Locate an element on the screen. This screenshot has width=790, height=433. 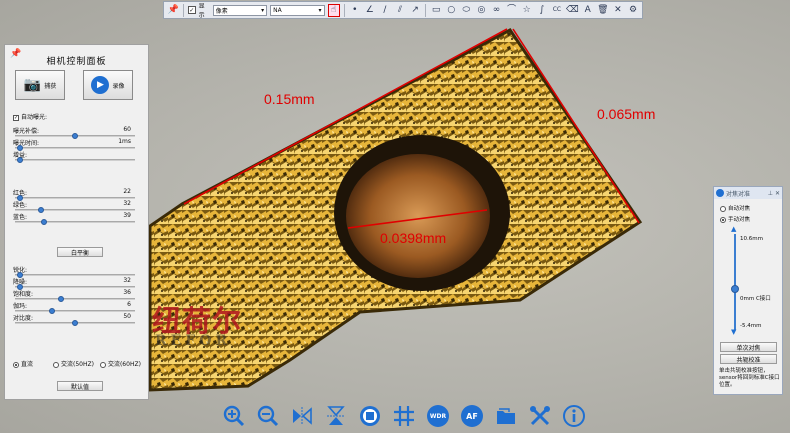
slider-value: 50 is located at coordinates (127, 316).